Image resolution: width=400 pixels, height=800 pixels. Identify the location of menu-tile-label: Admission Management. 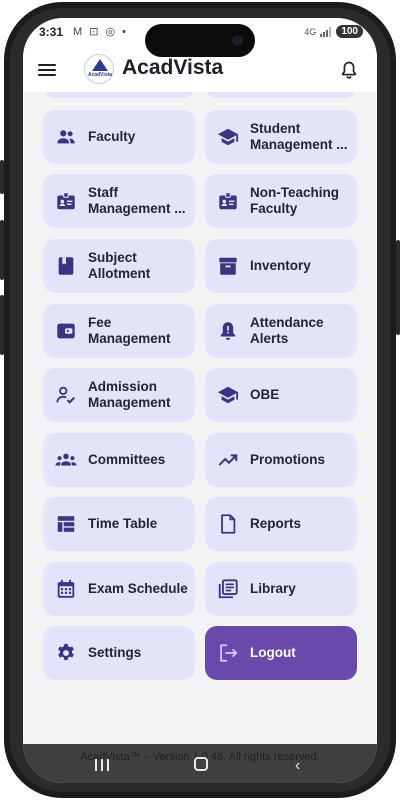
(129, 394).